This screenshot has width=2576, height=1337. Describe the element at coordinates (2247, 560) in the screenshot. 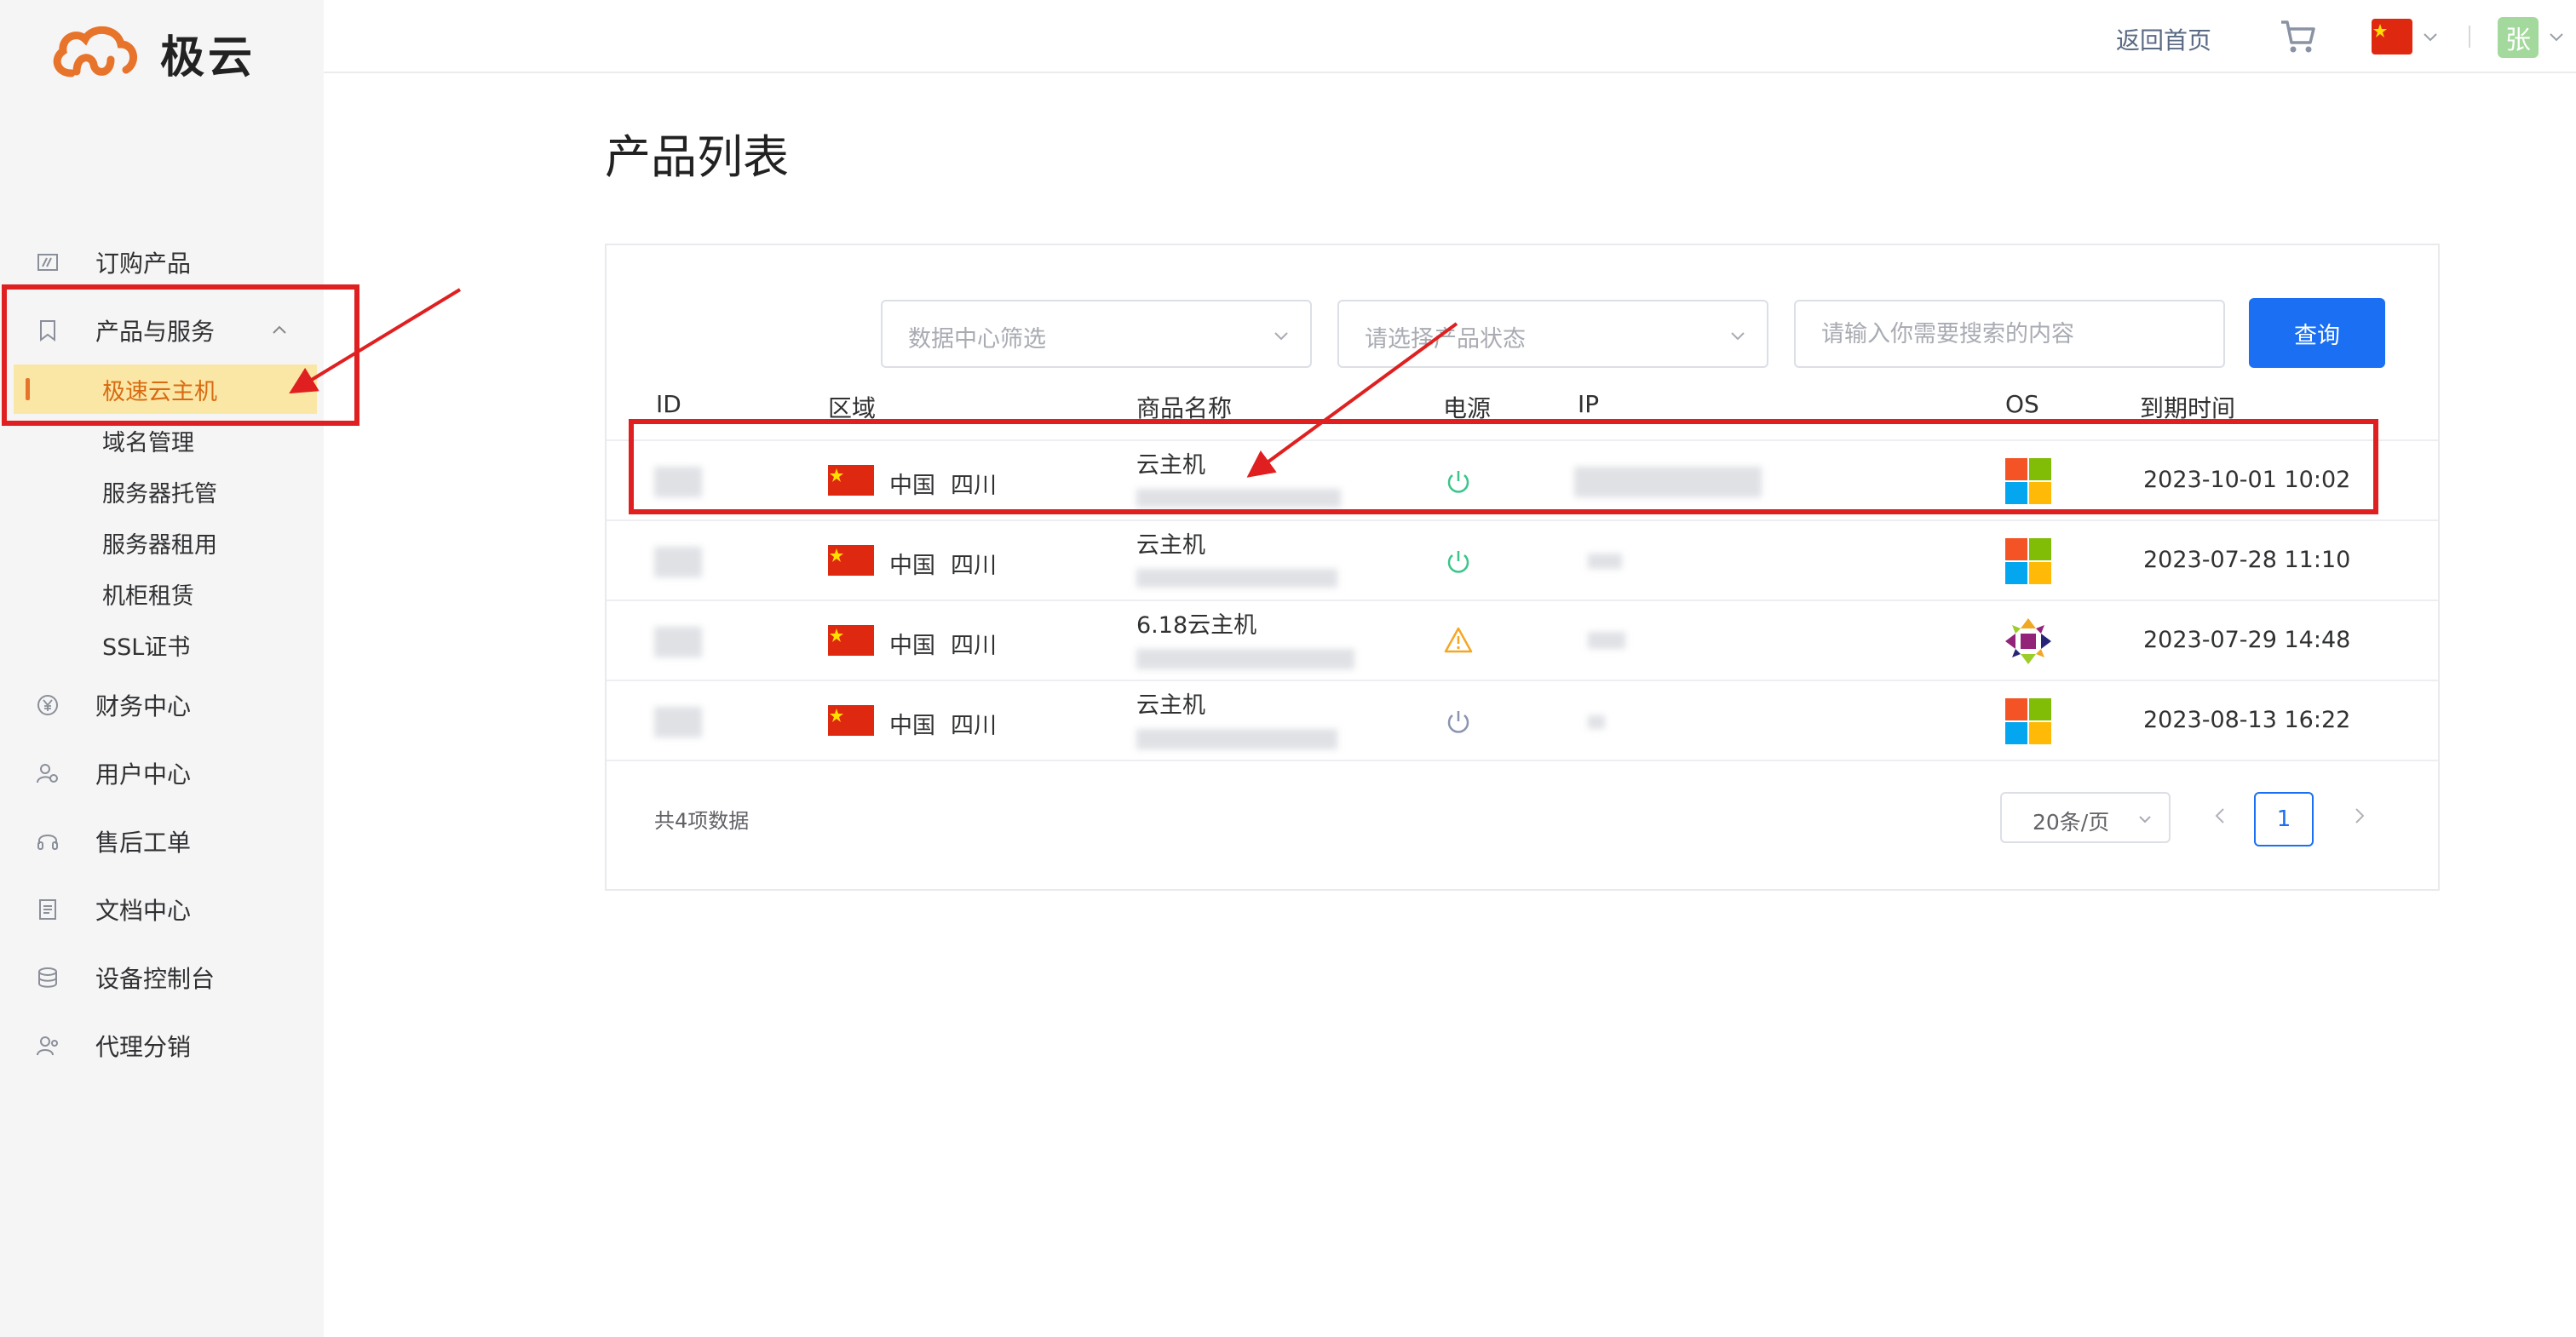

I see `expiry-time: 2023-07-28 11:10` at that location.